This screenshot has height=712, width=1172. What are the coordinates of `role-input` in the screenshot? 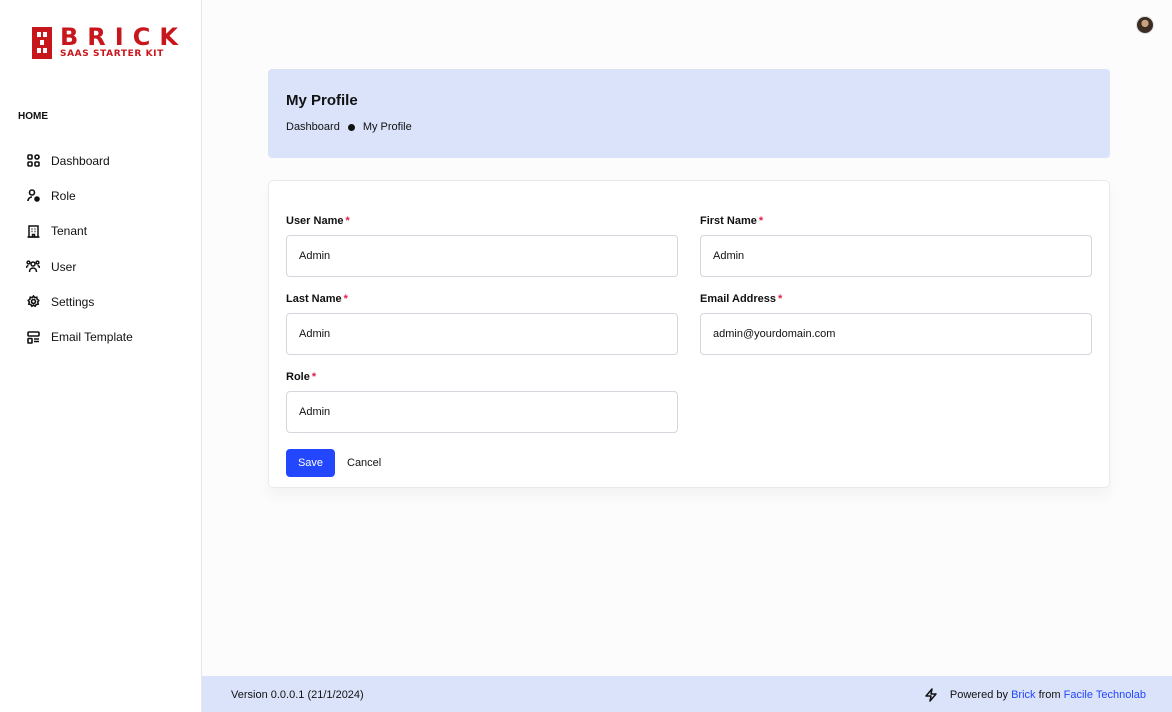 It's located at (482, 412).